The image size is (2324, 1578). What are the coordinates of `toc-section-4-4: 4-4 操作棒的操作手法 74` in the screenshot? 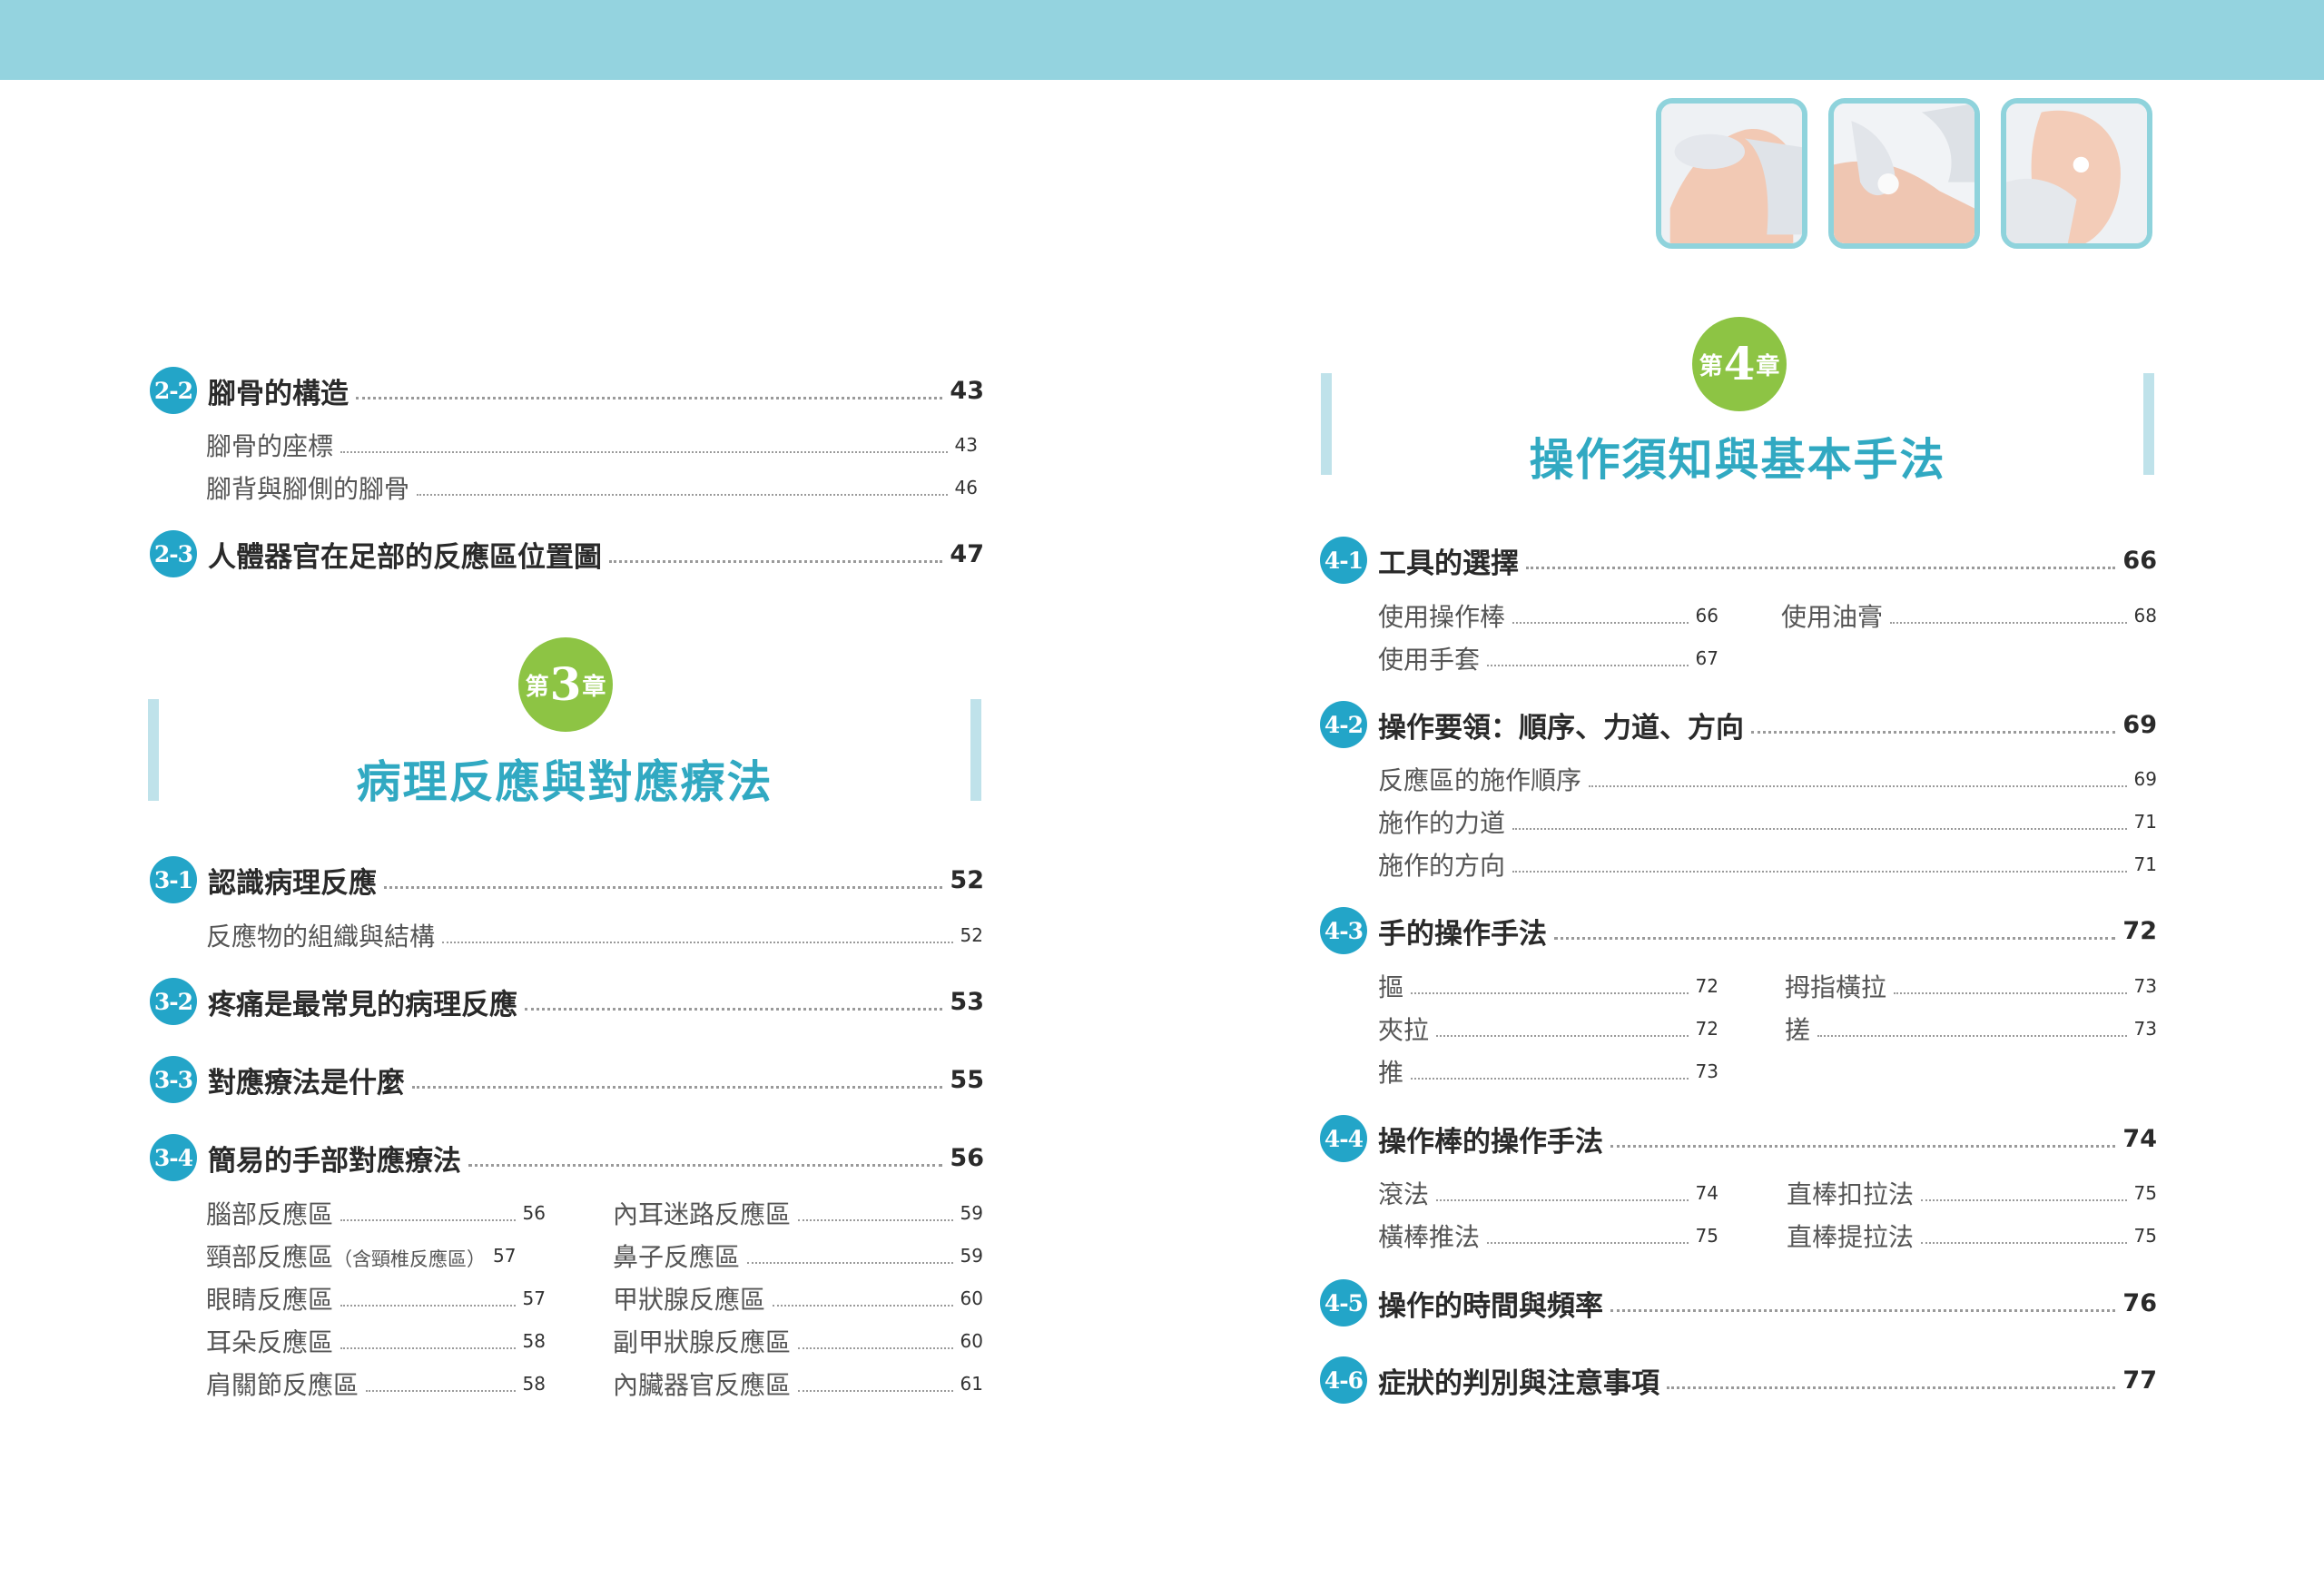 It's located at (1738, 1138).